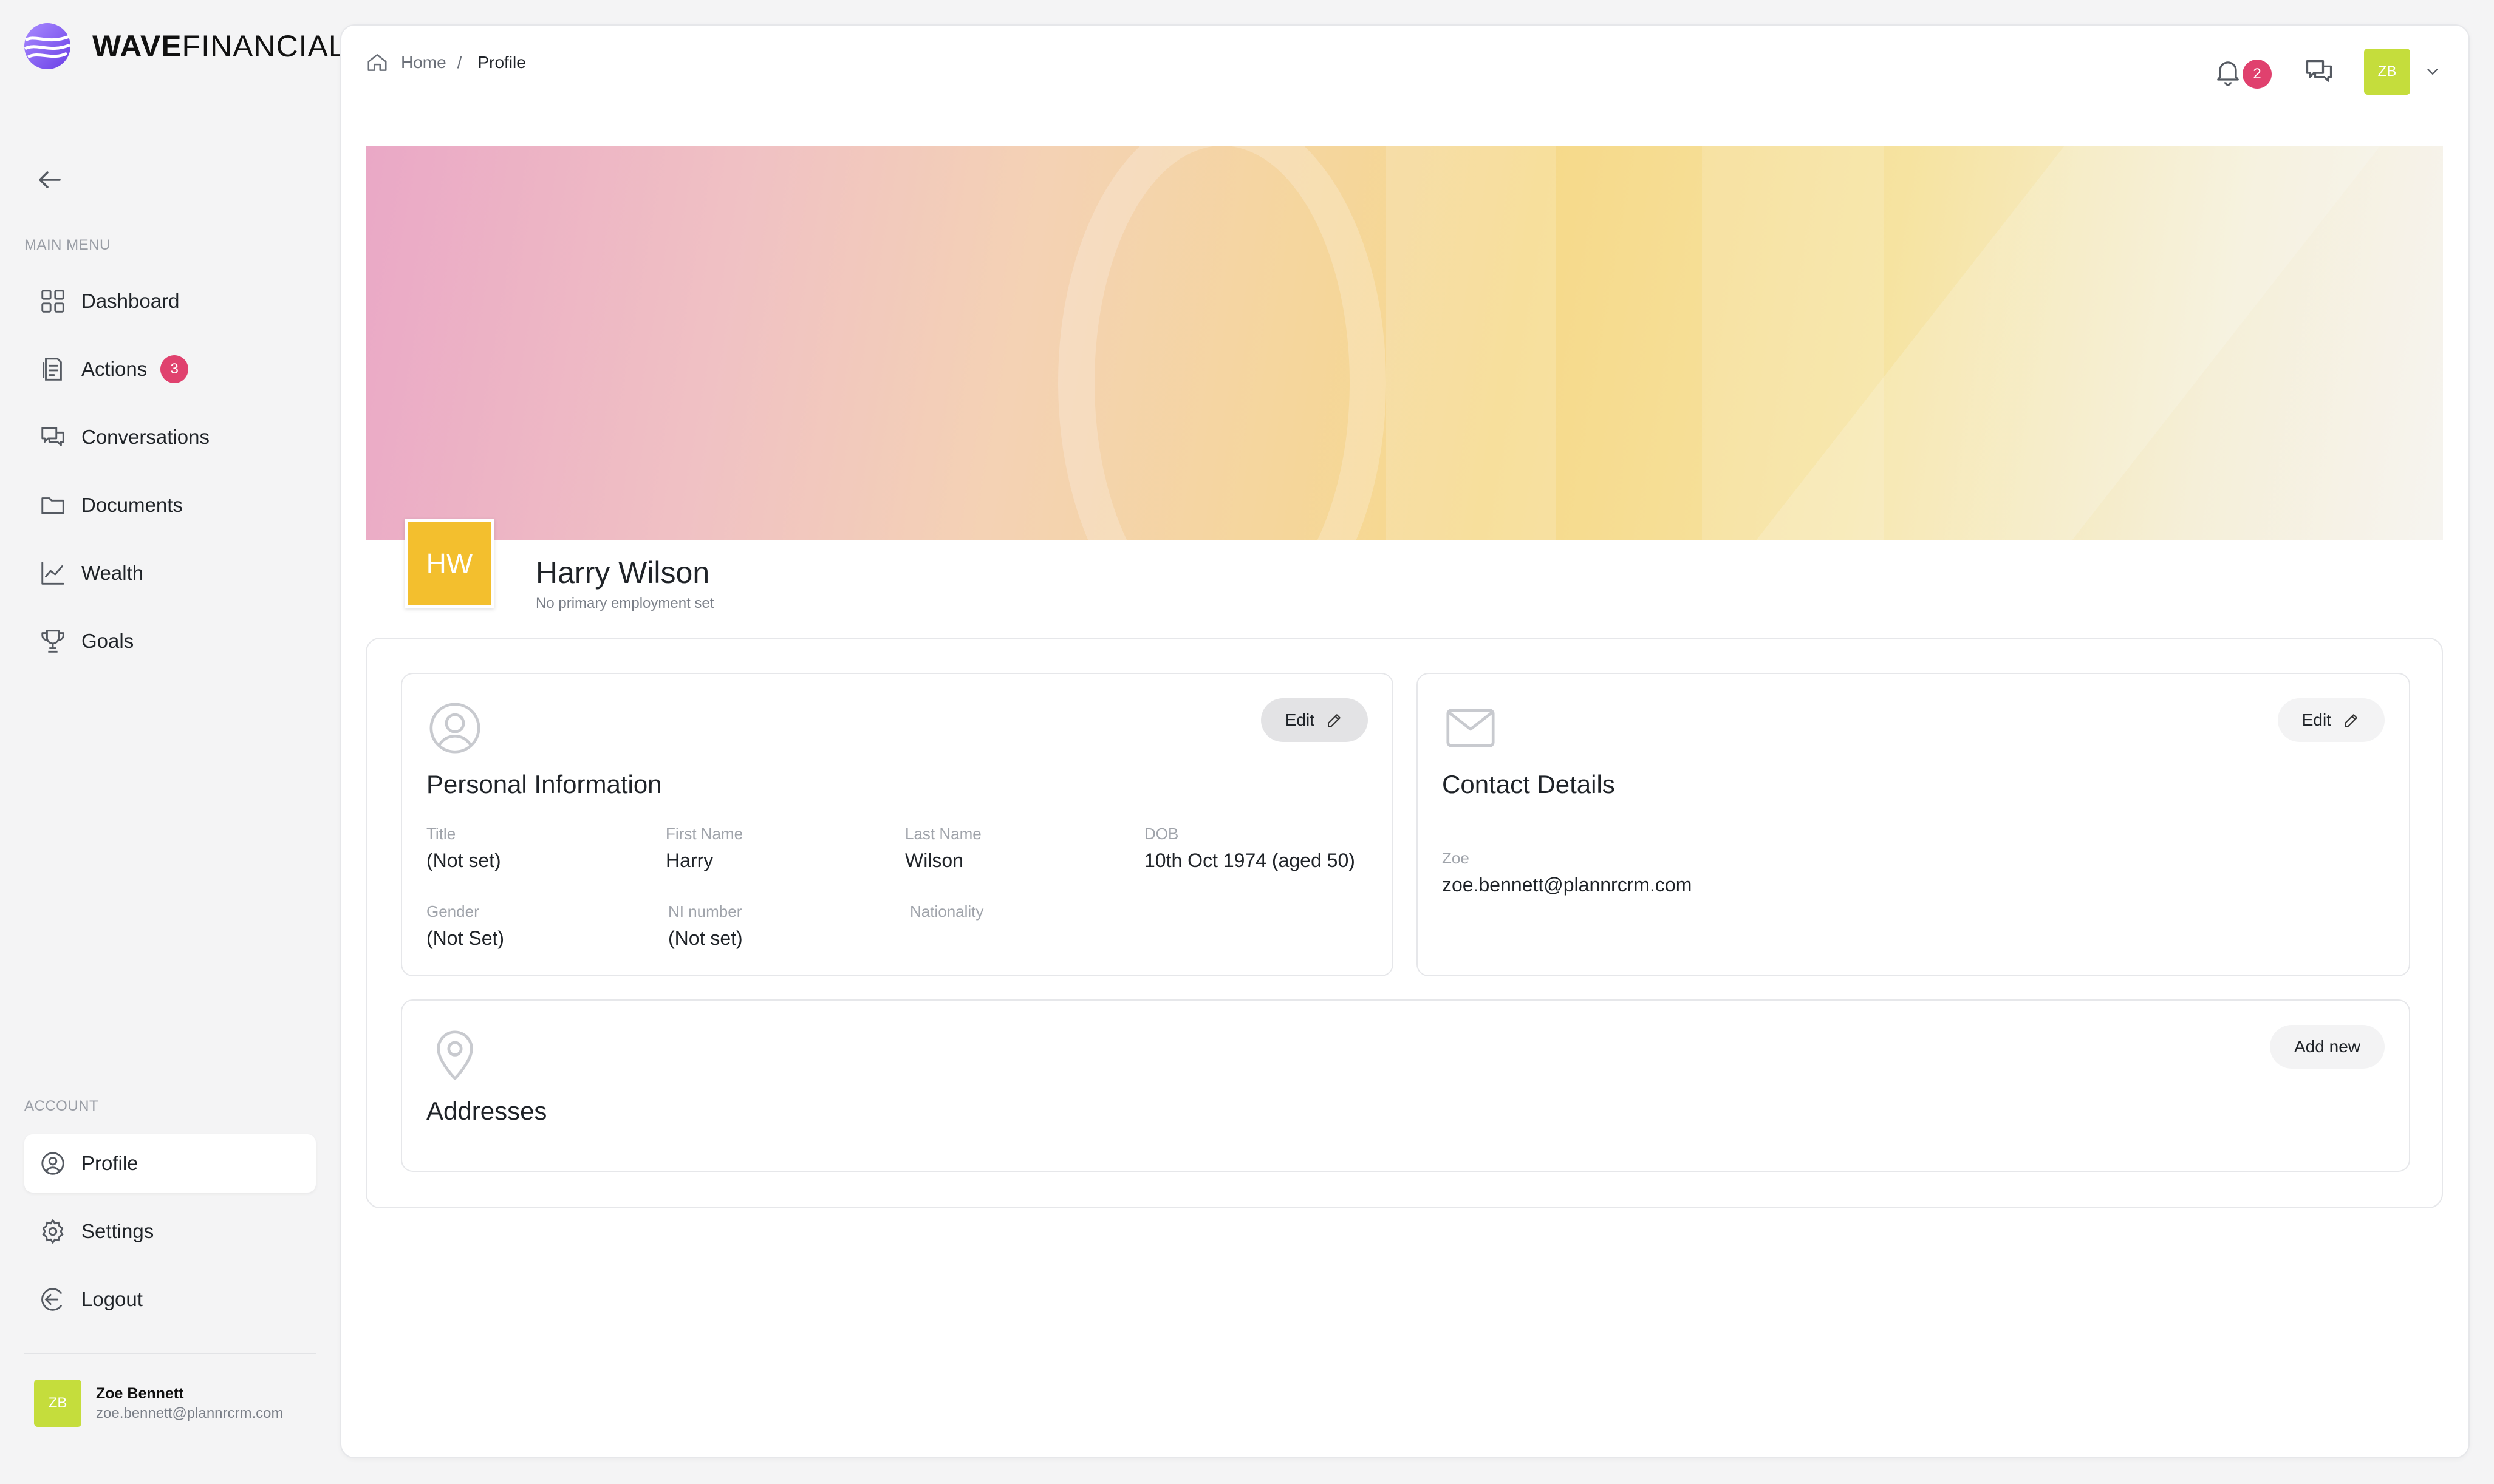 The width and height of the screenshot is (2494, 1484). What do you see at coordinates (52, 369) in the screenshot?
I see `checklist-icon` at bounding box center [52, 369].